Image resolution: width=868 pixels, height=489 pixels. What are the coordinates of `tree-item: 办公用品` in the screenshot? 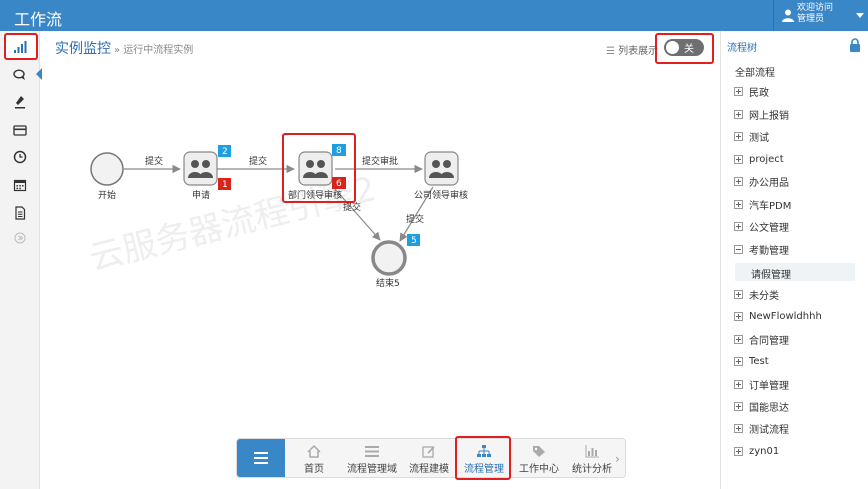 It's located at (761, 181).